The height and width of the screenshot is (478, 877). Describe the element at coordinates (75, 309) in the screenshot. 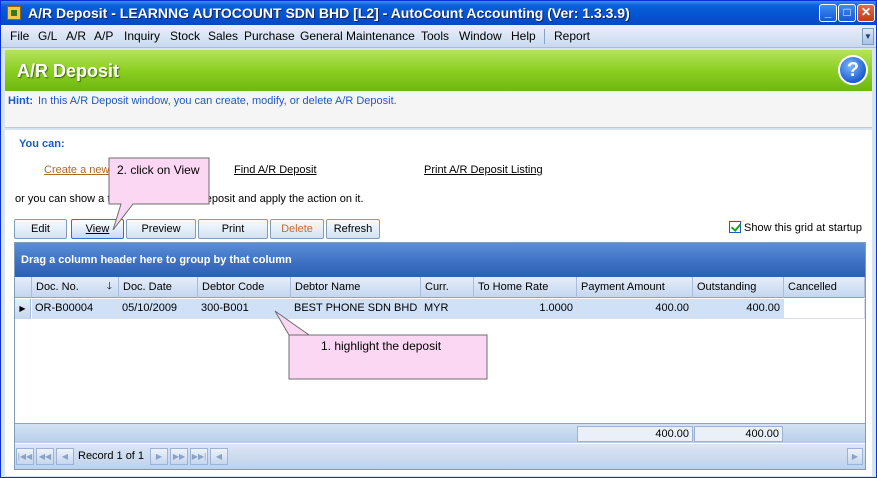

I see `cell-doc-no: OR-B00004` at that location.